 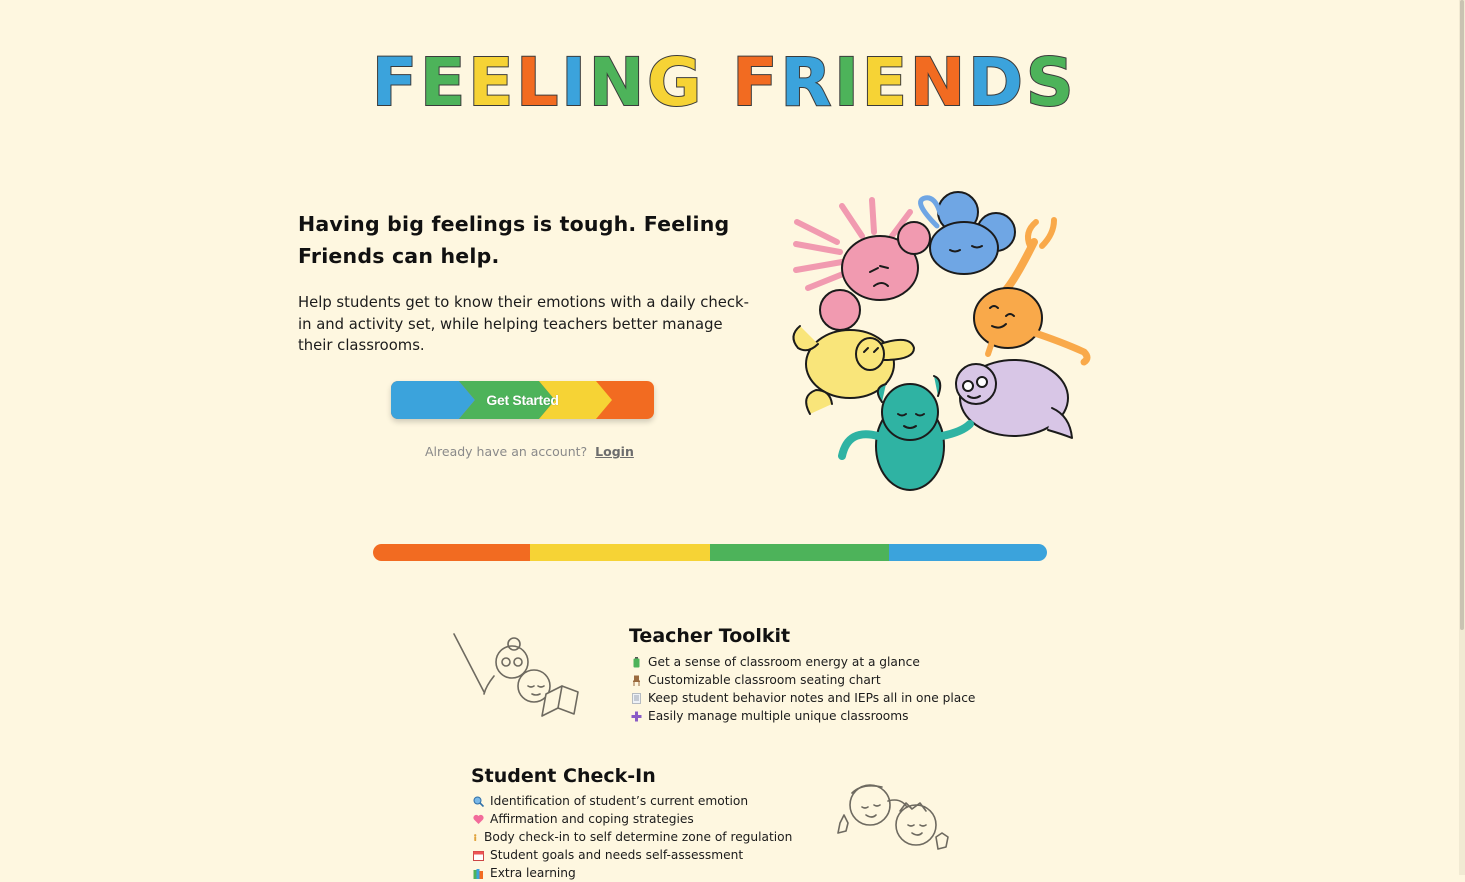 I want to click on teacher-toolkit-title: Teacher Toolkit, so click(x=710, y=636).